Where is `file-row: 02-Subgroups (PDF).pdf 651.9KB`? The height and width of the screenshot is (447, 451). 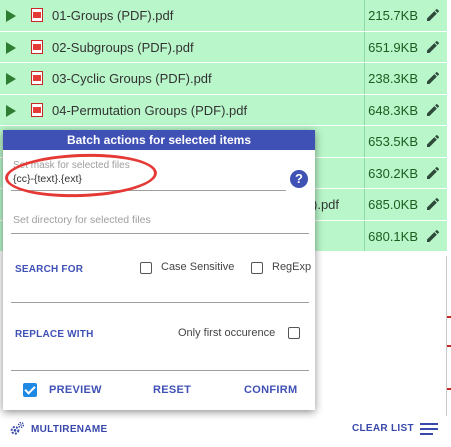
file-row: 02-Subgroups (PDF).pdf 651.9KB is located at coordinates (223, 47).